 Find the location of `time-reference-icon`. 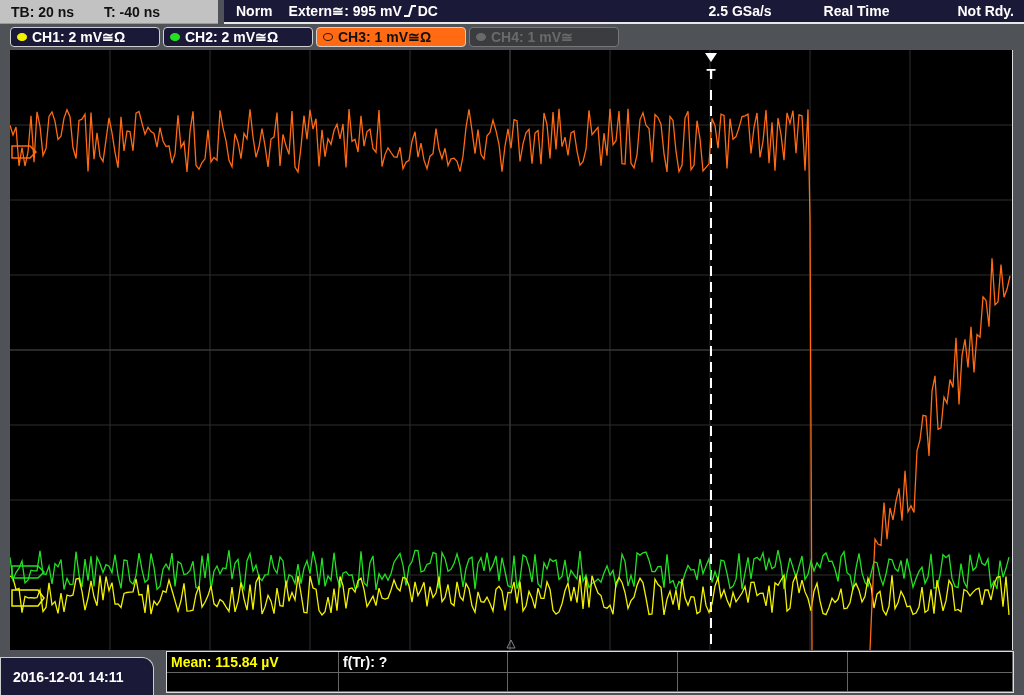

time-reference-icon is located at coordinates (511, 644).